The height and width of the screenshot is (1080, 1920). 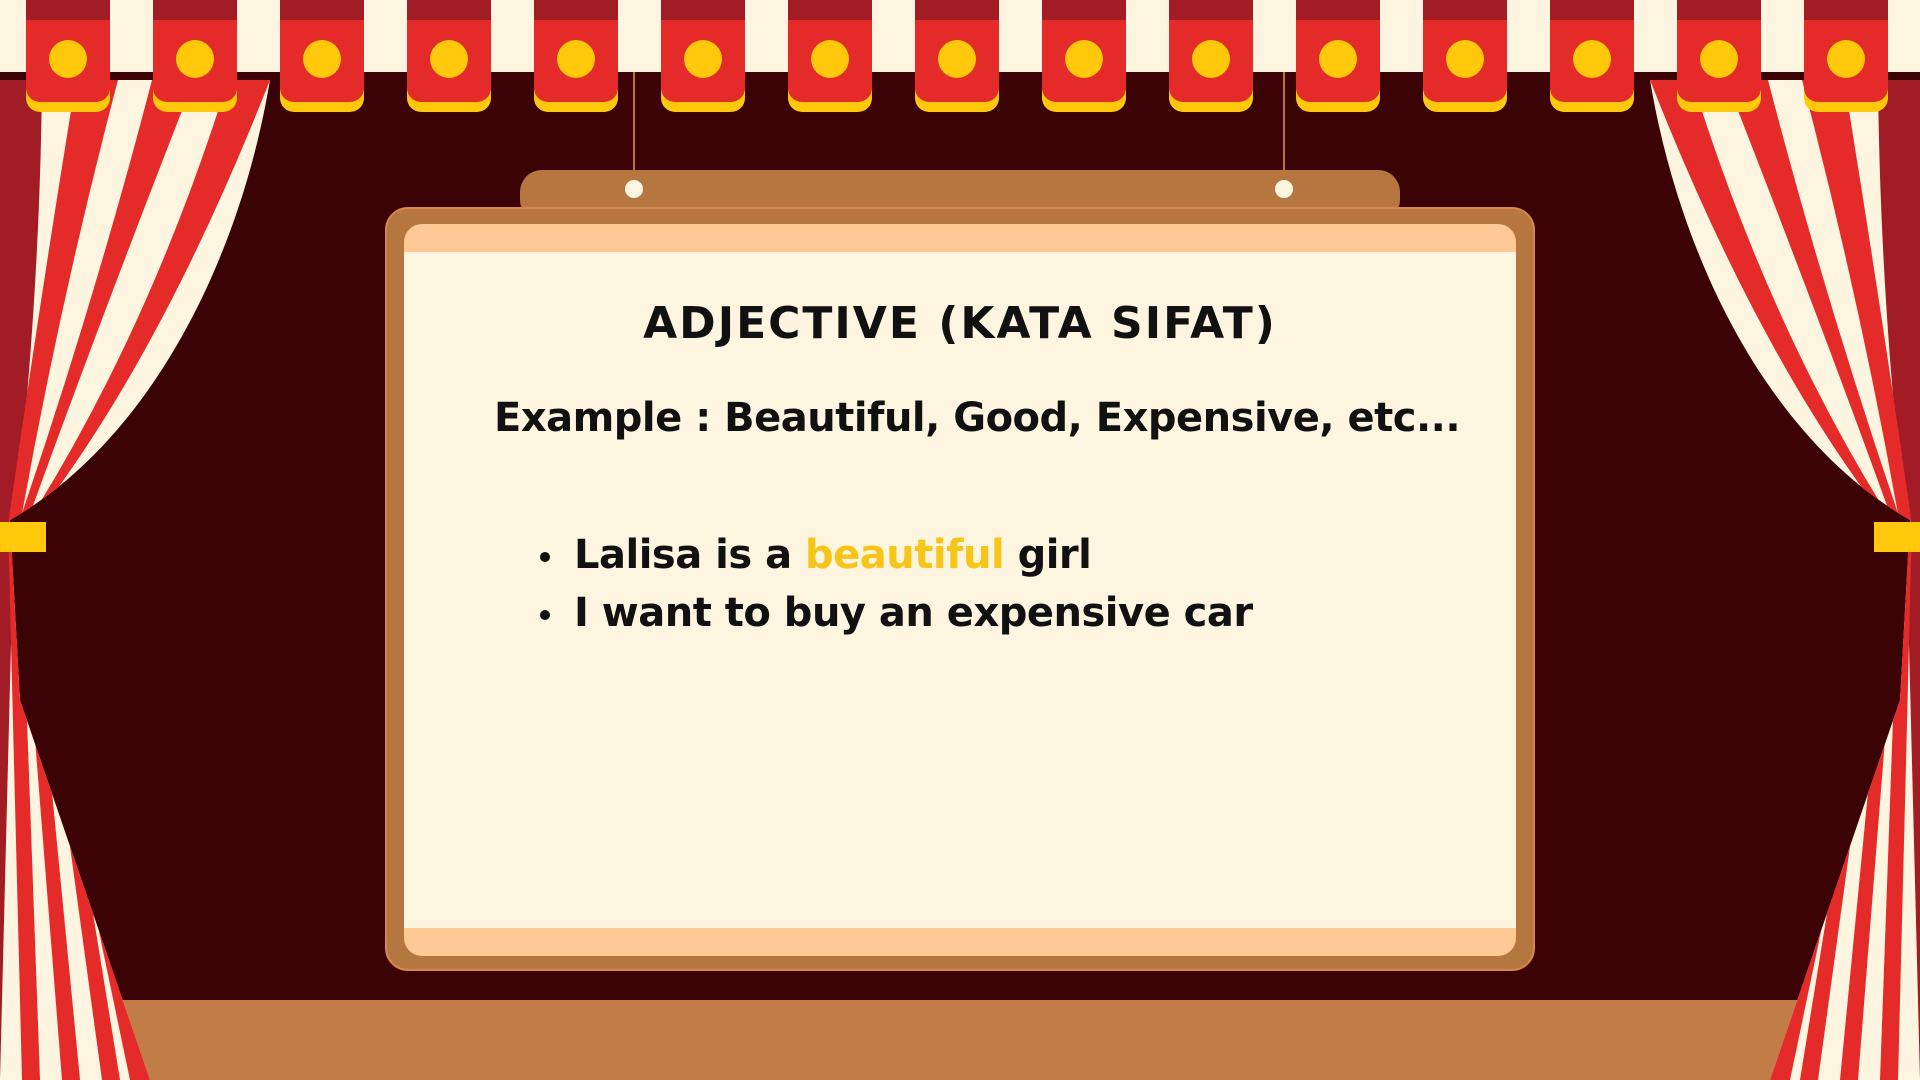 I want to click on highlighted-adjective: beautiful, so click(x=905, y=555).